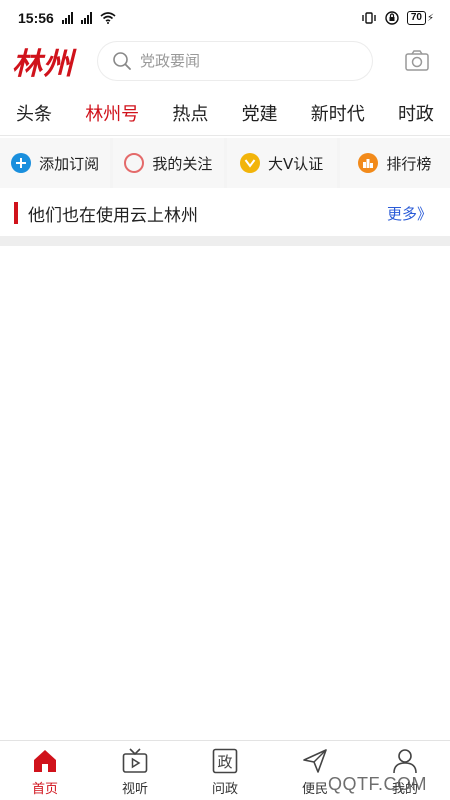  I want to click on ring-icon, so click(134, 163).